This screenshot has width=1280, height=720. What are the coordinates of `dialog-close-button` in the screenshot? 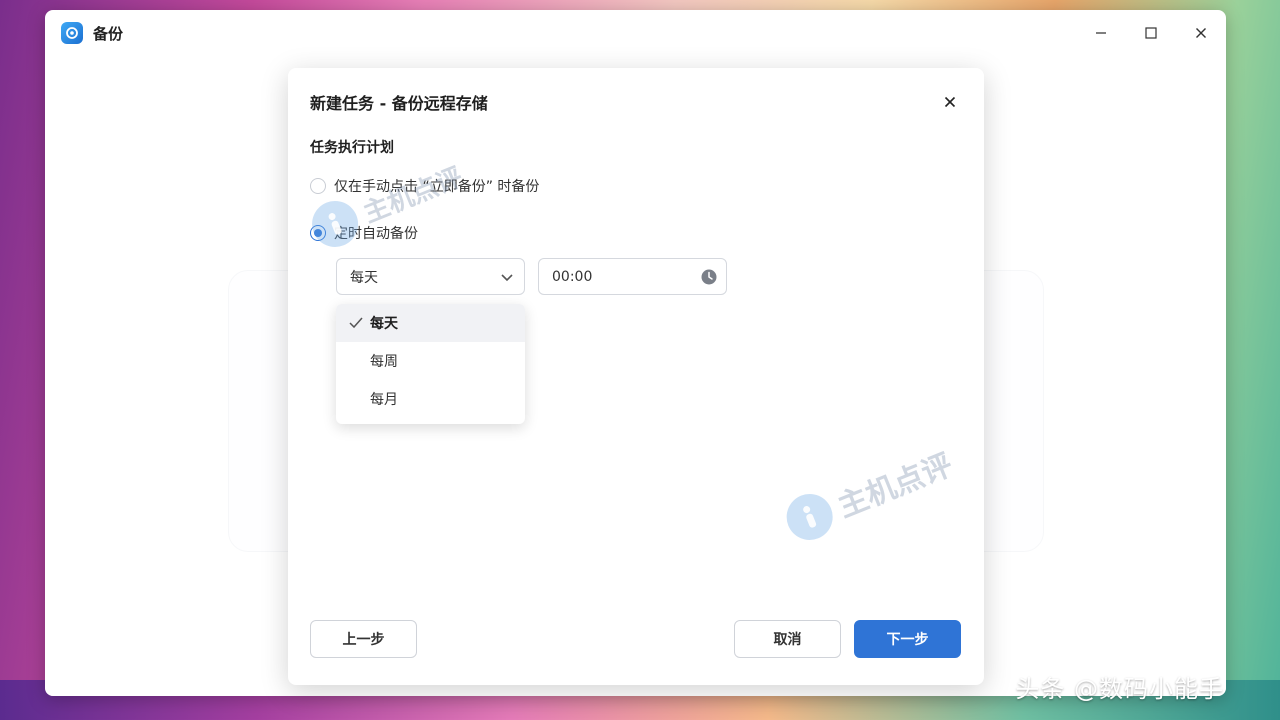 It's located at (950, 102).